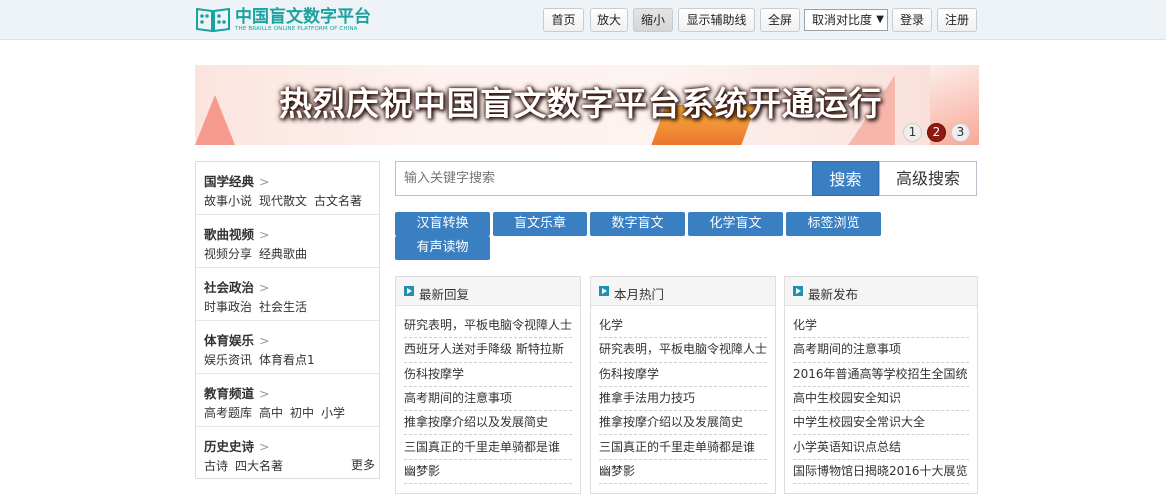 The image size is (1166, 503). What do you see at coordinates (333, 413) in the screenshot?
I see `category-link: 小学` at bounding box center [333, 413].